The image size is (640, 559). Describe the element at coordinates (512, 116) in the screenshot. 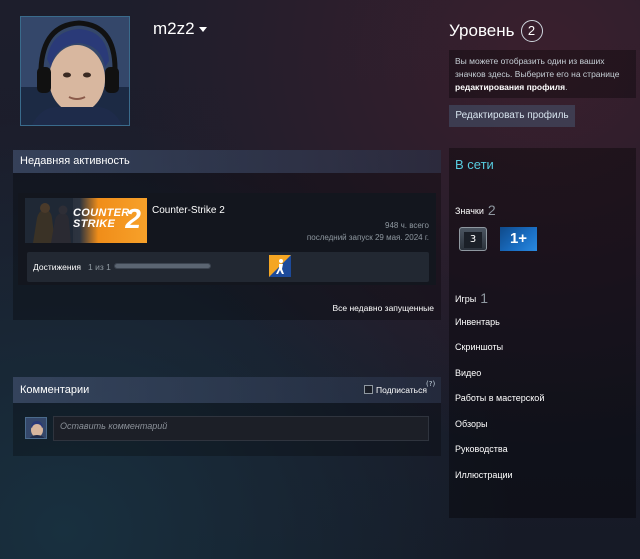

I see `edit-profile-button: Редактировать профиль` at that location.